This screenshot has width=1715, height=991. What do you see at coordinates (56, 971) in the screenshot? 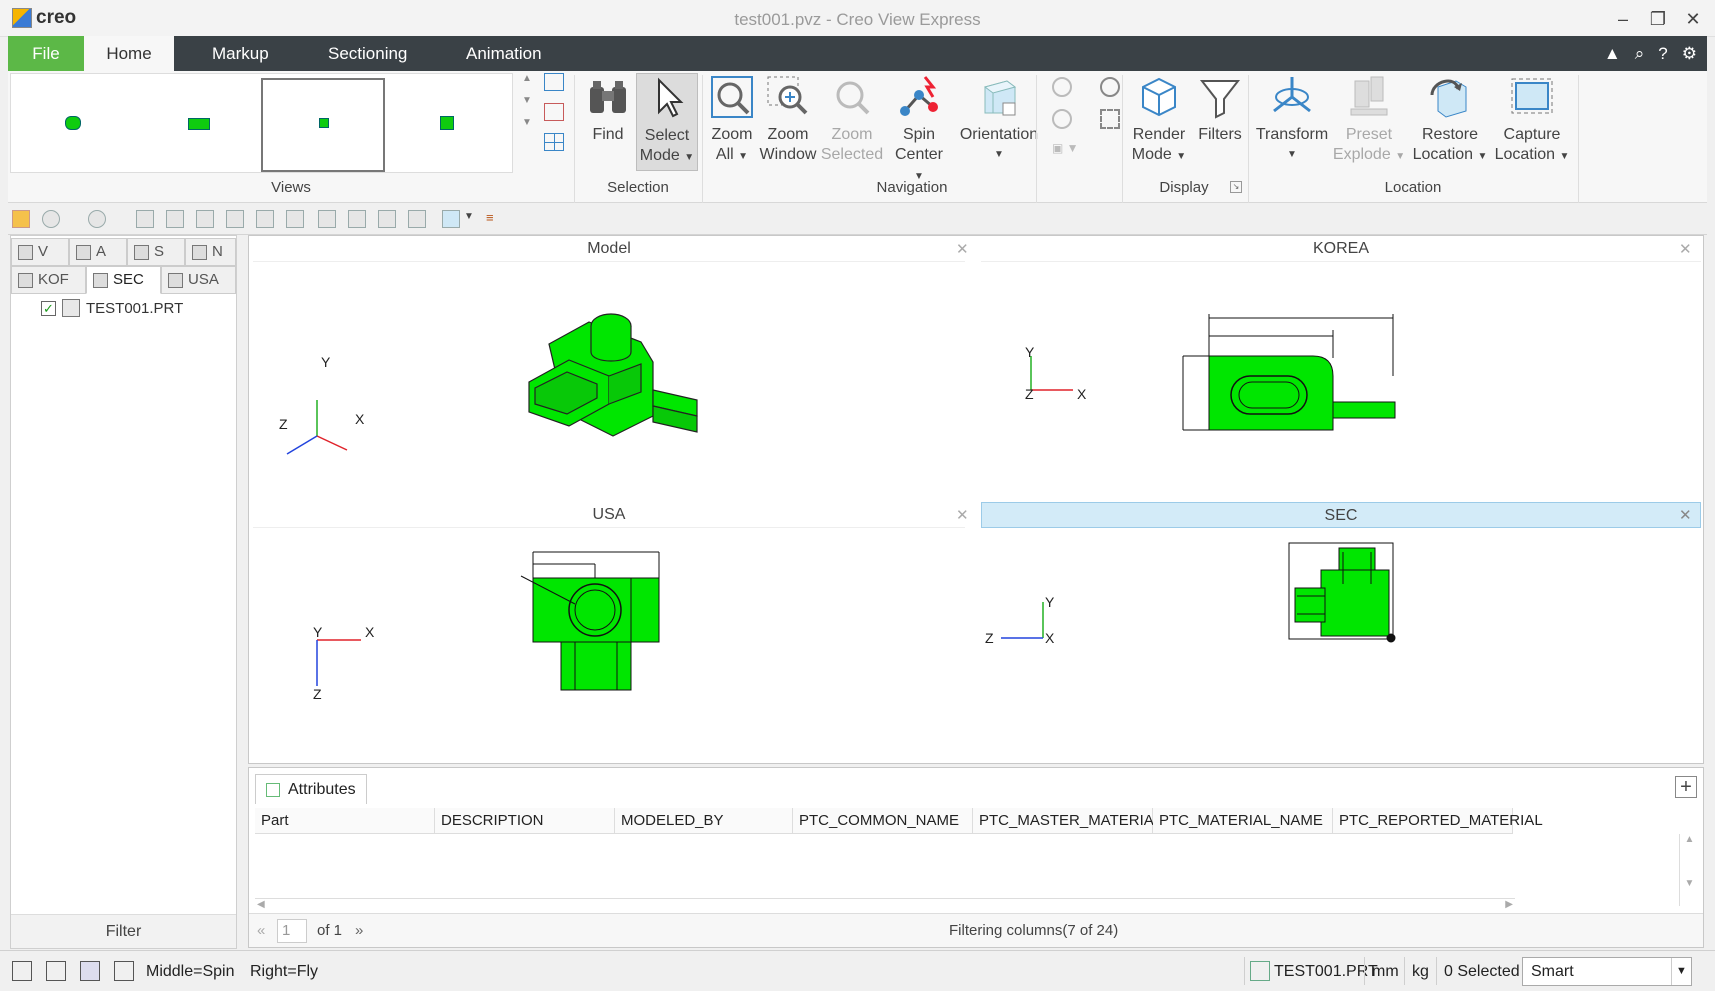
I see `layout-split-icon` at bounding box center [56, 971].